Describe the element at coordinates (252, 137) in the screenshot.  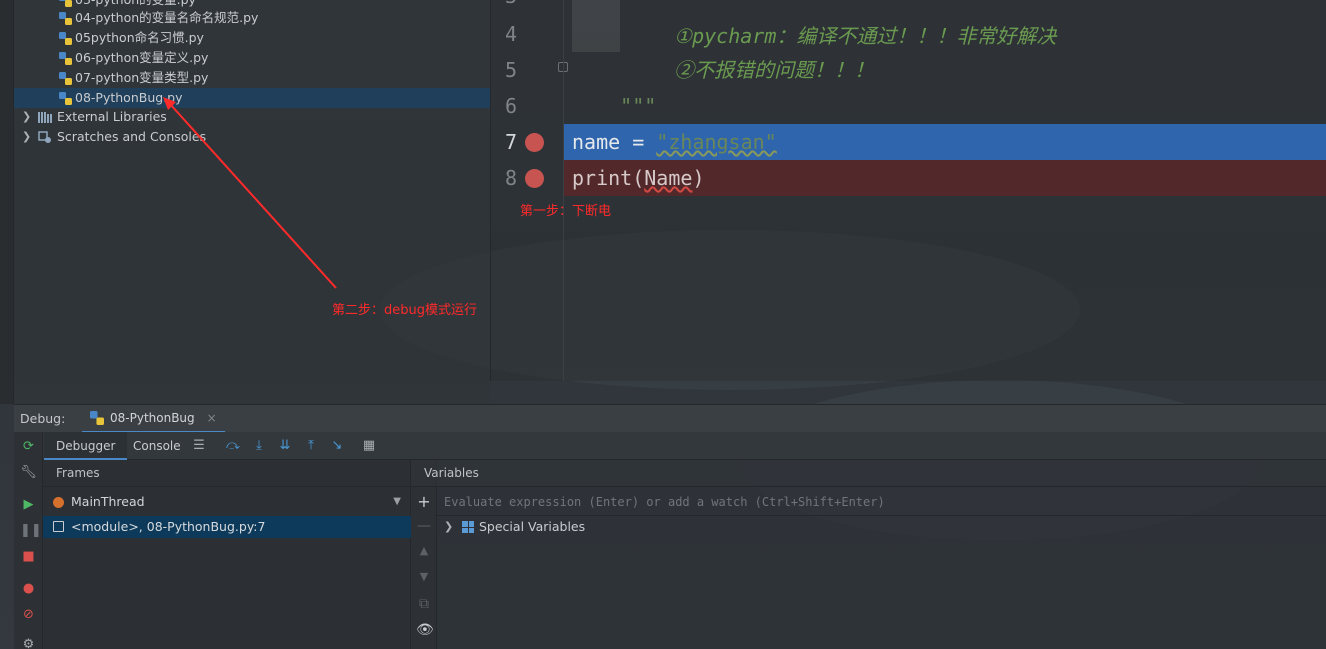
I see `tree-item-scratches: ❯ Scratches and Consoles` at that location.